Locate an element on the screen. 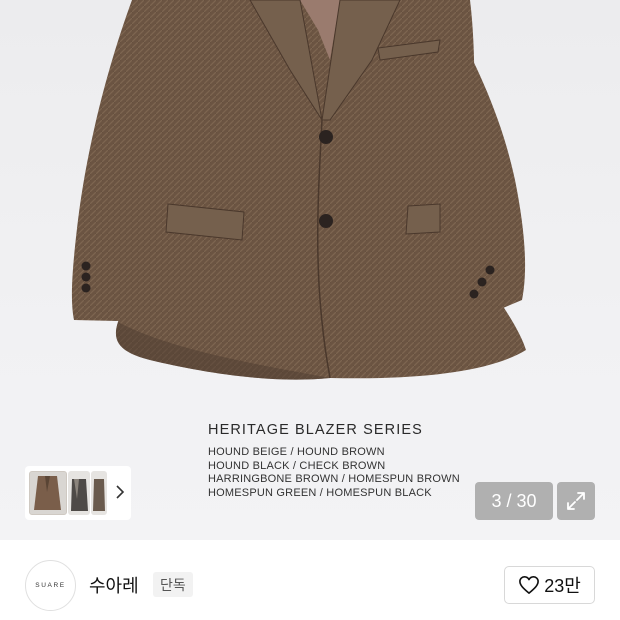  series-line: HOMESPUN GREEN / HOMESPUN BLACK is located at coordinates (320, 492).